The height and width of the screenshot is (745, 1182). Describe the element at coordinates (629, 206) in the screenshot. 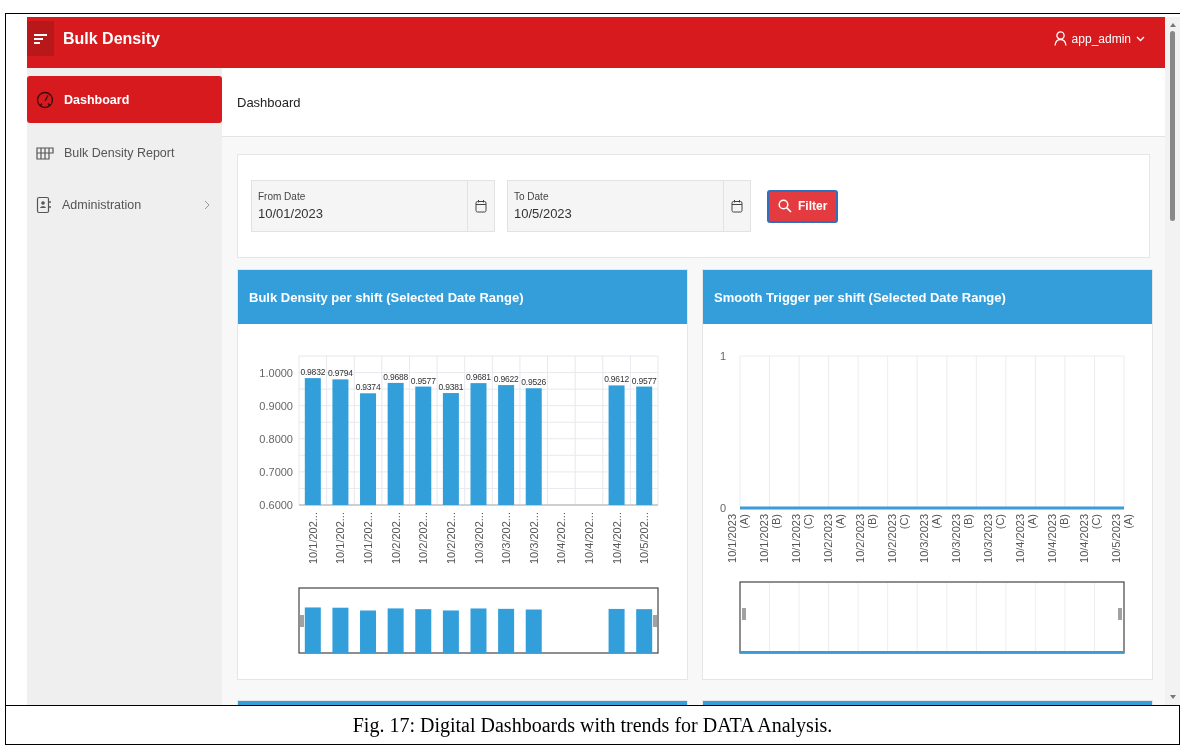

I see `date-field: To Date 10/5/2023` at that location.